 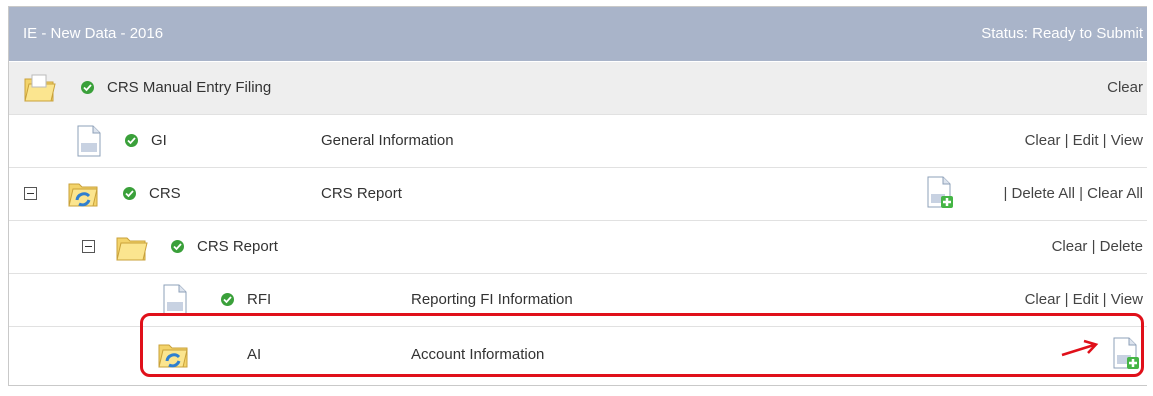 What do you see at coordinates (93, 33) in the screenshot?
I see `panel-title: IE - New Data - 2016` at bounding box center [93, 33].